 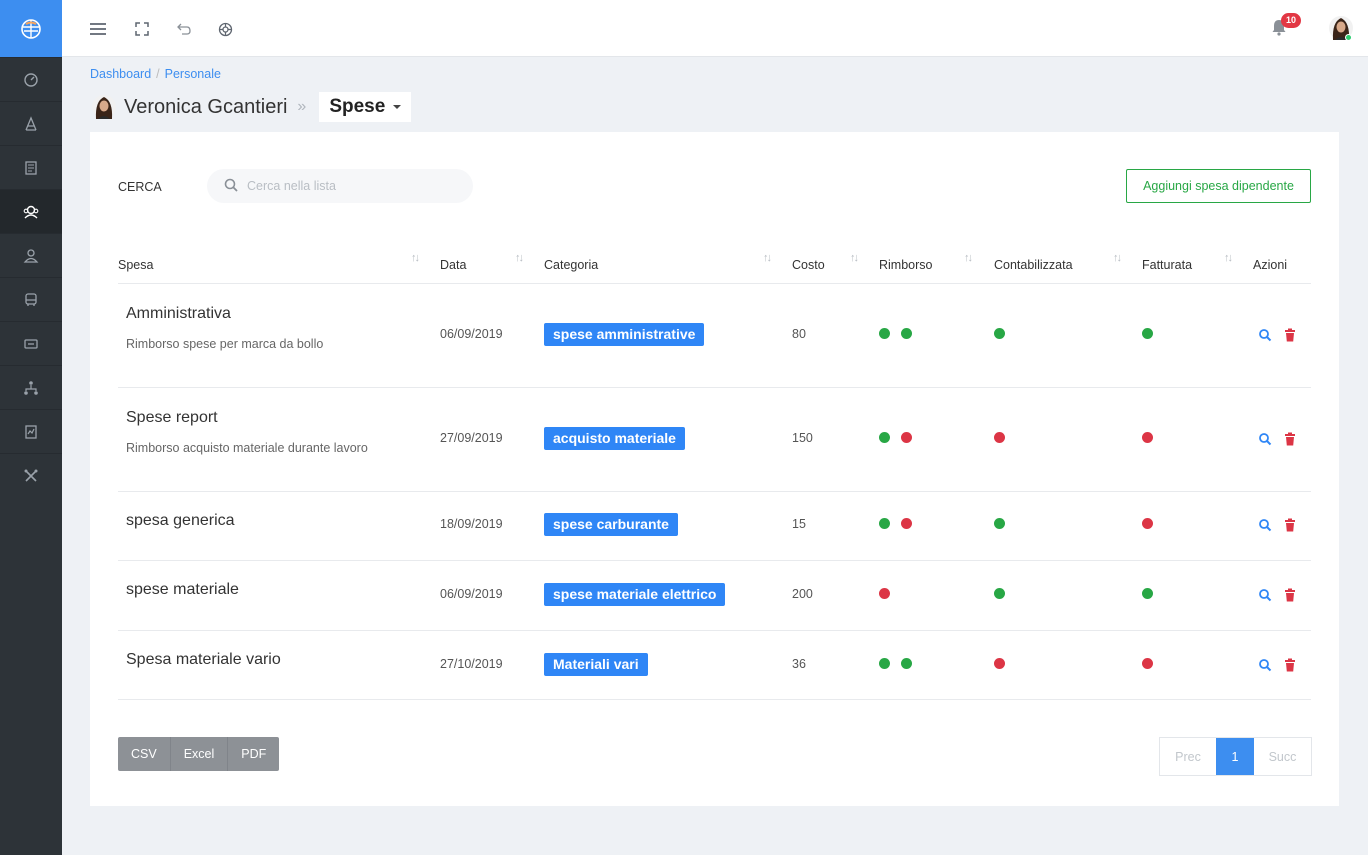 I want to click on expense-title: Spese report, so click(x=172, y=418).